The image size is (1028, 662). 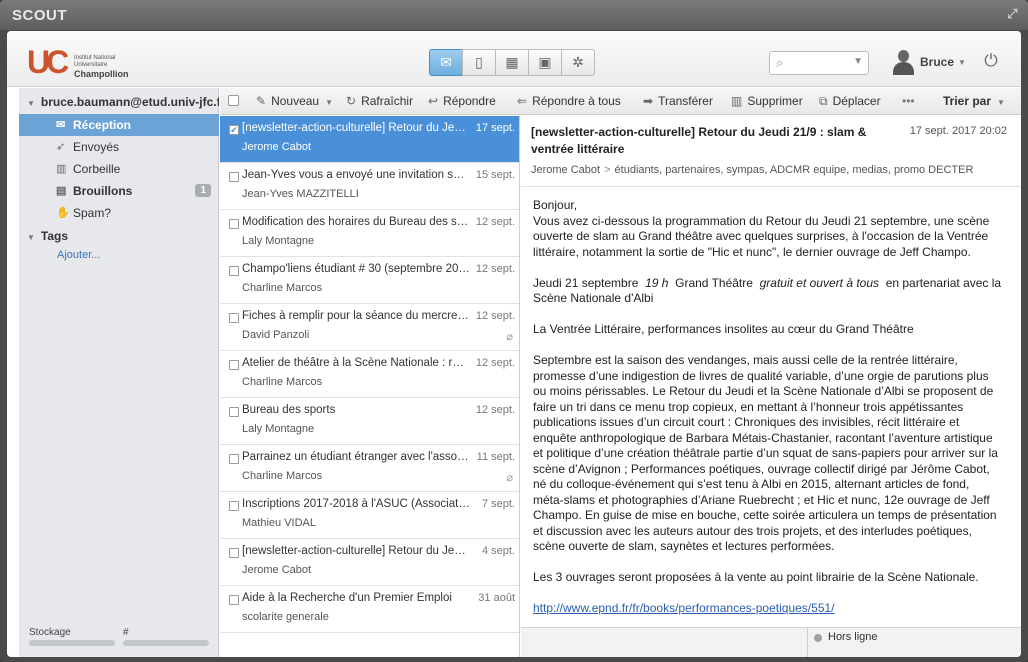 What do you see at coordinates (261, 101) in the screenshot?
I see `pencil-icon: ✎` at bounding box center [261, 101].